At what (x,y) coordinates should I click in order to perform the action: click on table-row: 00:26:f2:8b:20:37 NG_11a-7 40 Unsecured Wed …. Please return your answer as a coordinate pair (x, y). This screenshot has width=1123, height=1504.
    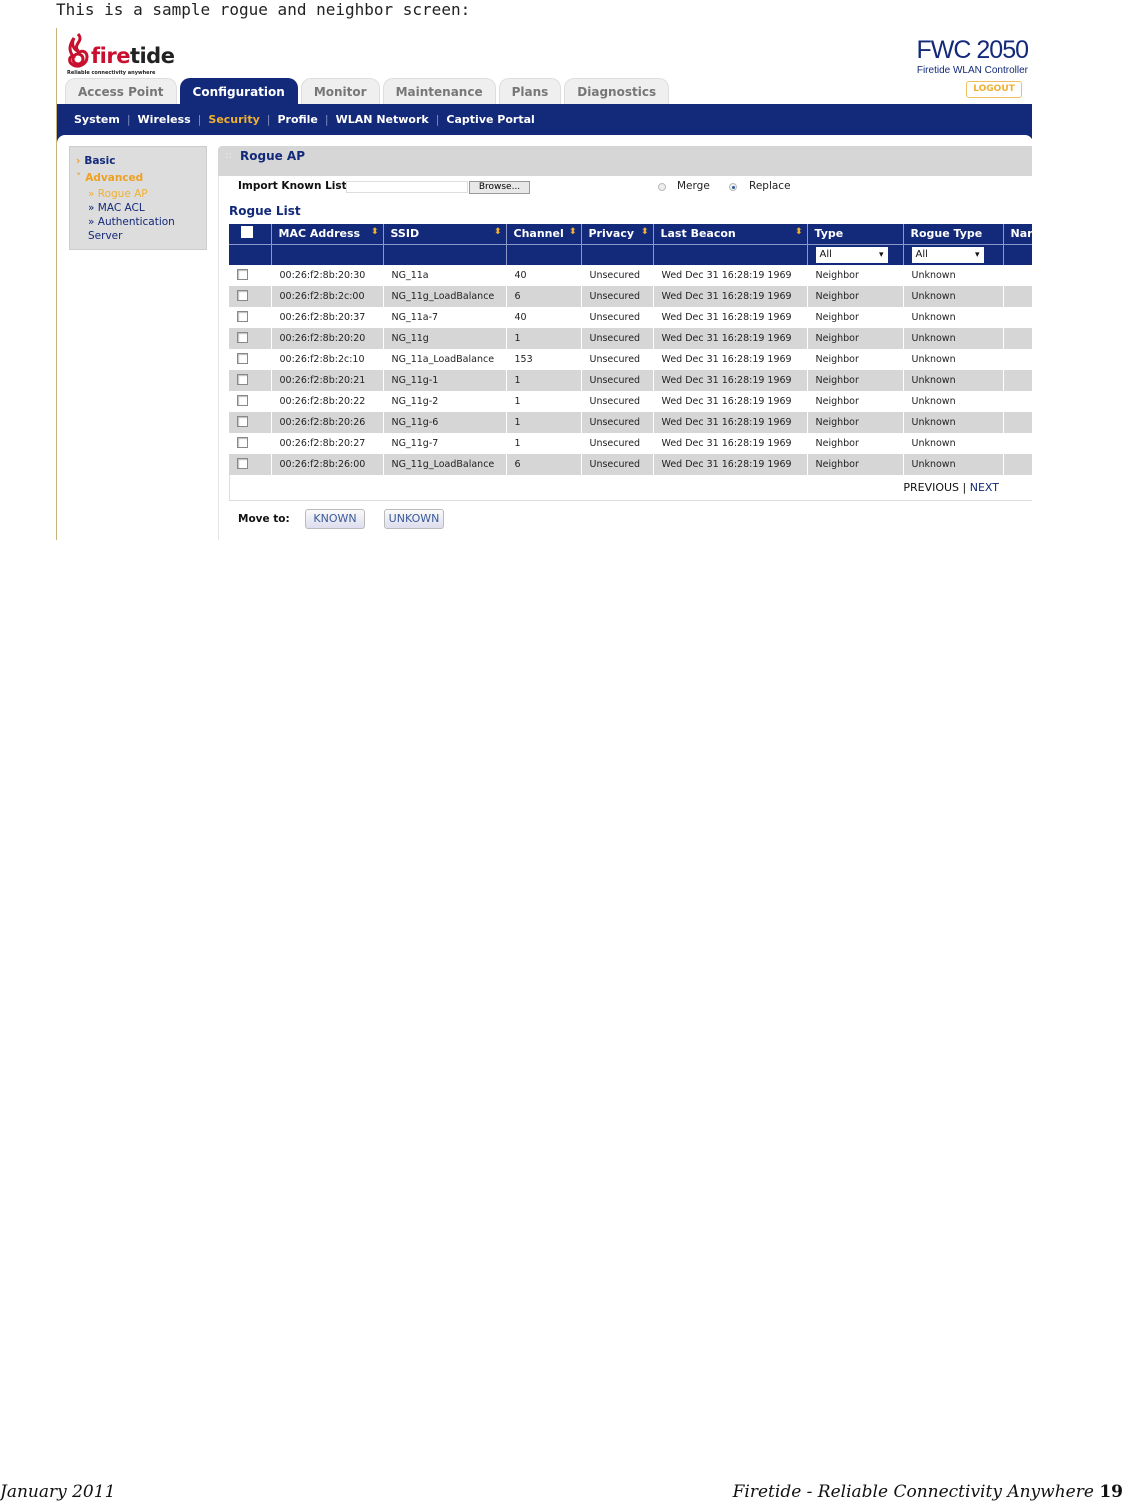
    Looking at the image, I should click on (630, 317).